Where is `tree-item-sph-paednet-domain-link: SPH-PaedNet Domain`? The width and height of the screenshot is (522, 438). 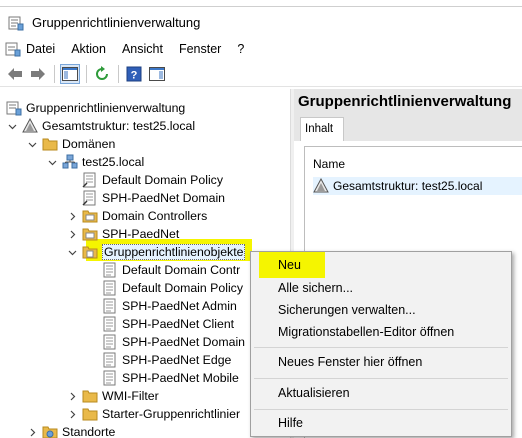 tree-item-sph-paednet-domain-link: SPH-PaedNet Domain is located at coordinates (153, 198).